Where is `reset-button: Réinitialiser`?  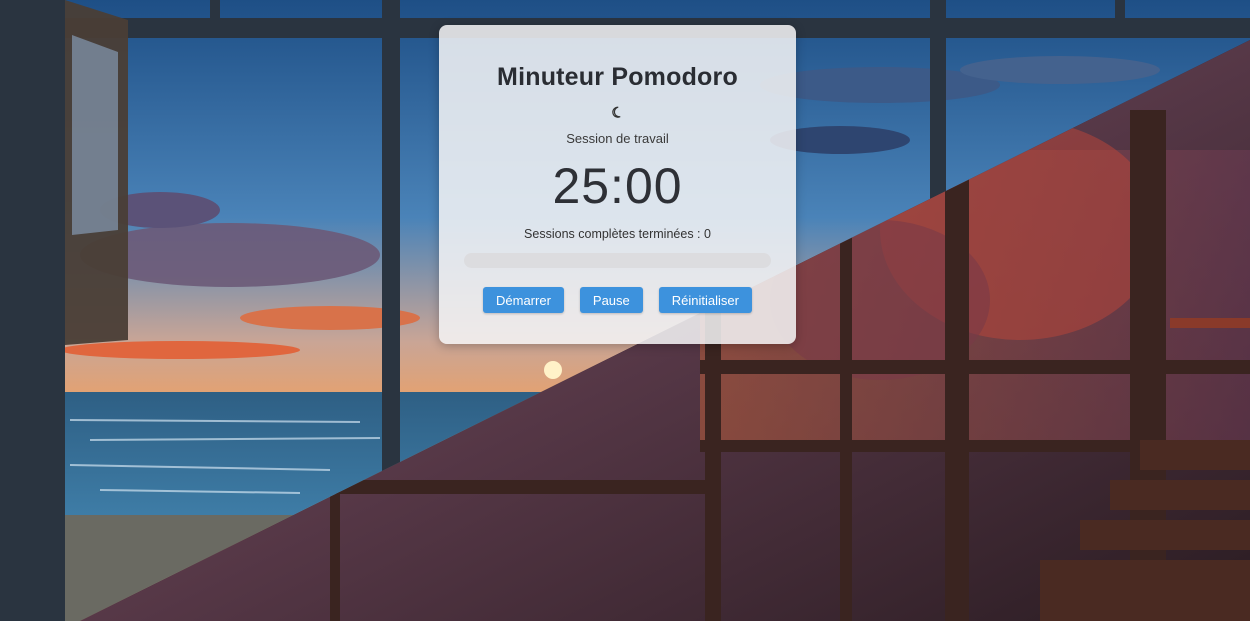
reset-button: Réinitialiser is located at coordinates (705, 300).